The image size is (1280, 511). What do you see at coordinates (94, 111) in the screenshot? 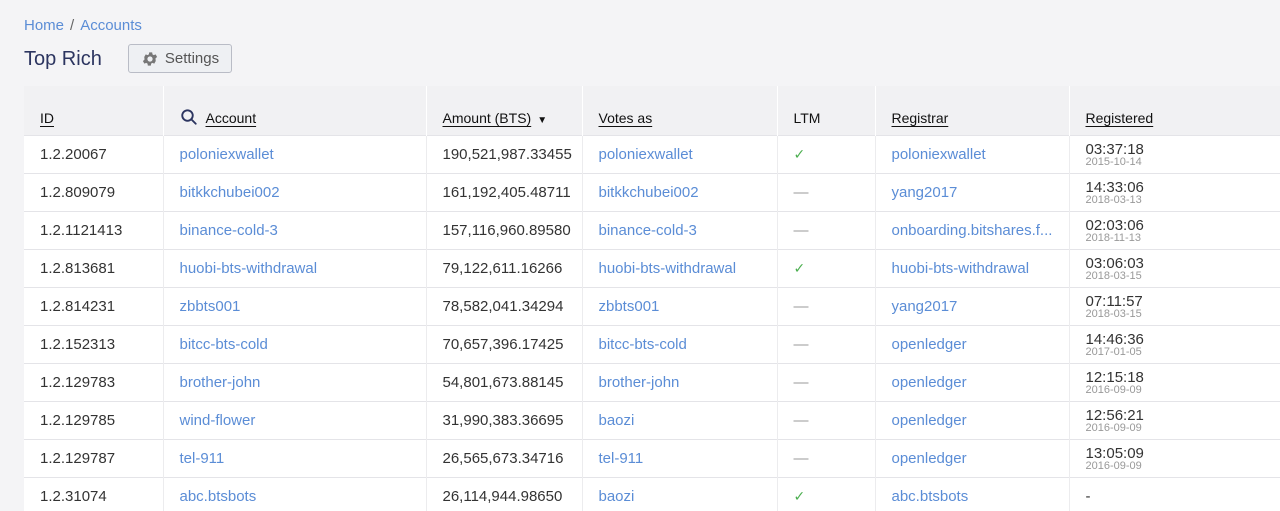
I see `column-header-id: ID` at bounding box center [94, 111].